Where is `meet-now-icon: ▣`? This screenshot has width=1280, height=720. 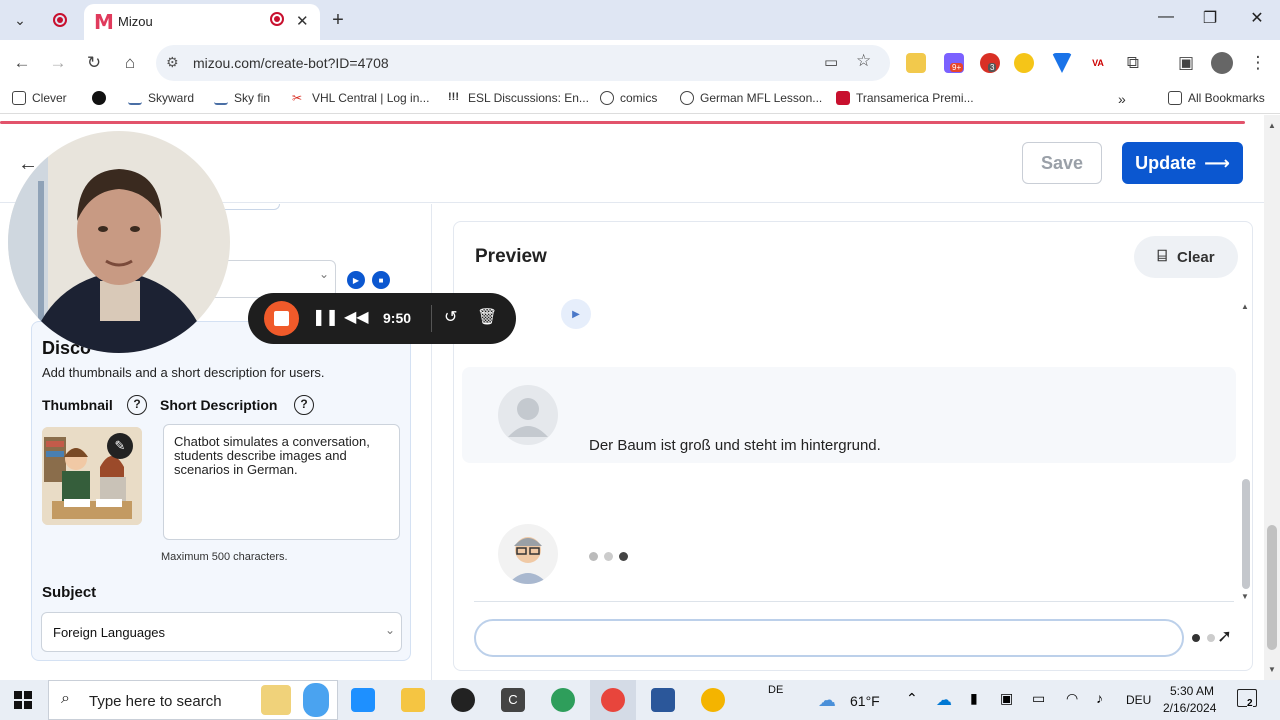
meet-now-icon: ▣ is located at coordinates (1006, 698).